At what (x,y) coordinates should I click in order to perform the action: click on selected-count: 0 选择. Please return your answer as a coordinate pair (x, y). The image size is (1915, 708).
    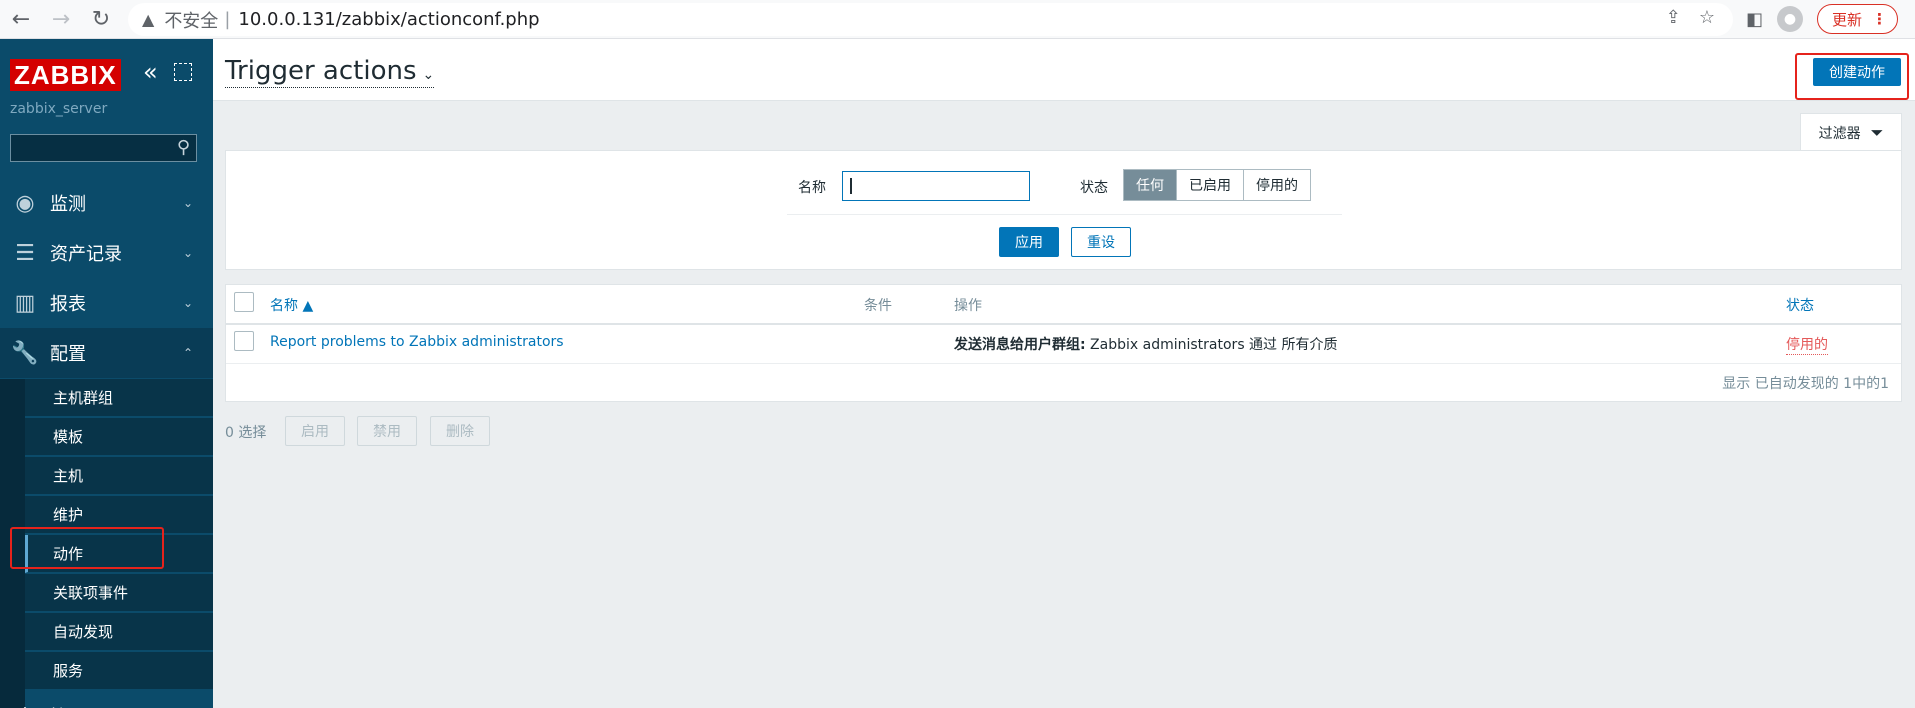
    Looking at the image, I should click on (246, 433).